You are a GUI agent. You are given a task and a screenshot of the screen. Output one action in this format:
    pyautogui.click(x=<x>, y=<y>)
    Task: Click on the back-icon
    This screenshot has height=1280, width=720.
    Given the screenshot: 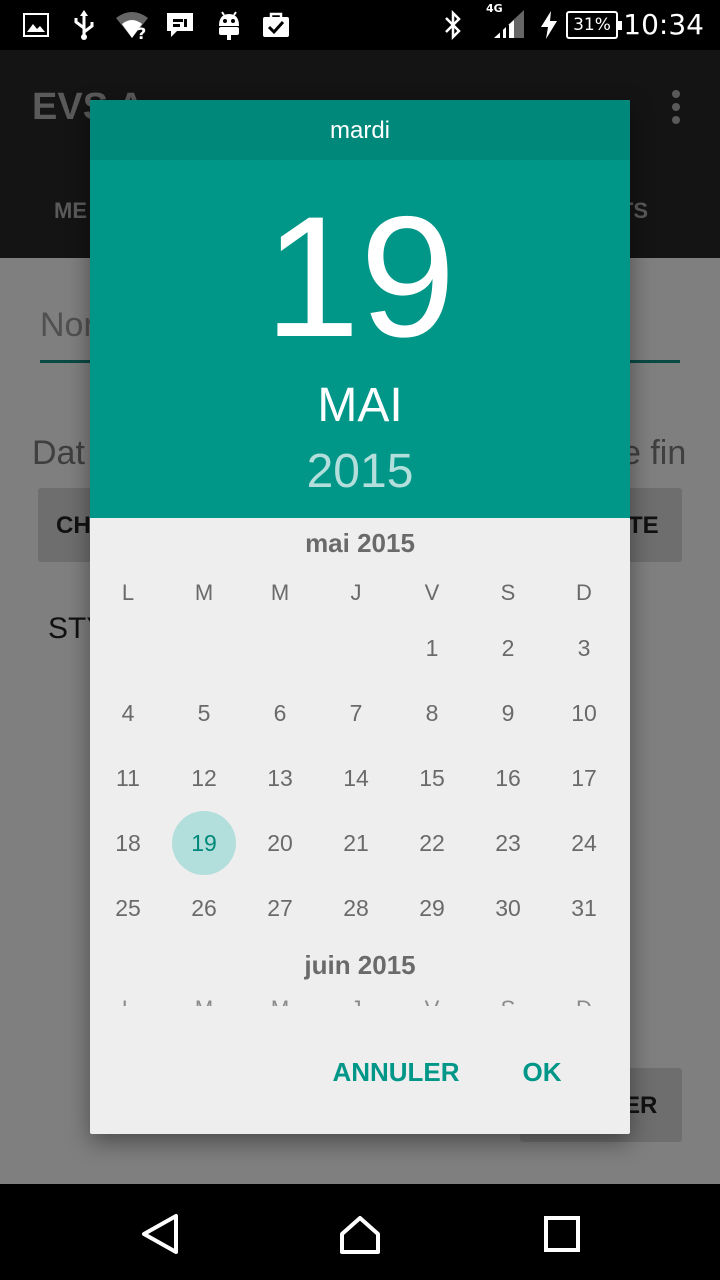 What is the action you would take?
    pyautogui.click(x=160, y=1234)
    